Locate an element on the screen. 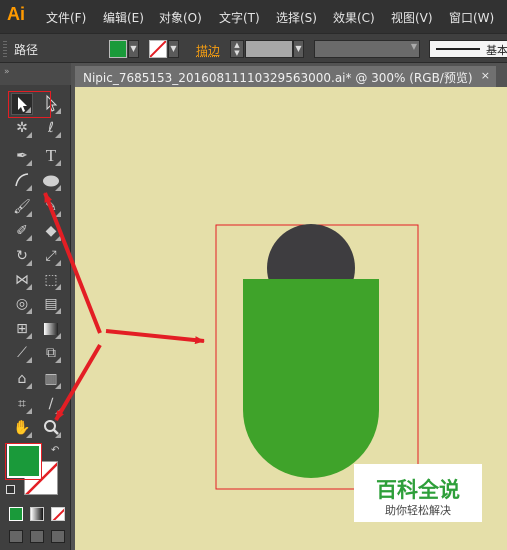 This screenshot has height=550, width=507. eraser-tool: ◆ is located at coordinates (51, 231).